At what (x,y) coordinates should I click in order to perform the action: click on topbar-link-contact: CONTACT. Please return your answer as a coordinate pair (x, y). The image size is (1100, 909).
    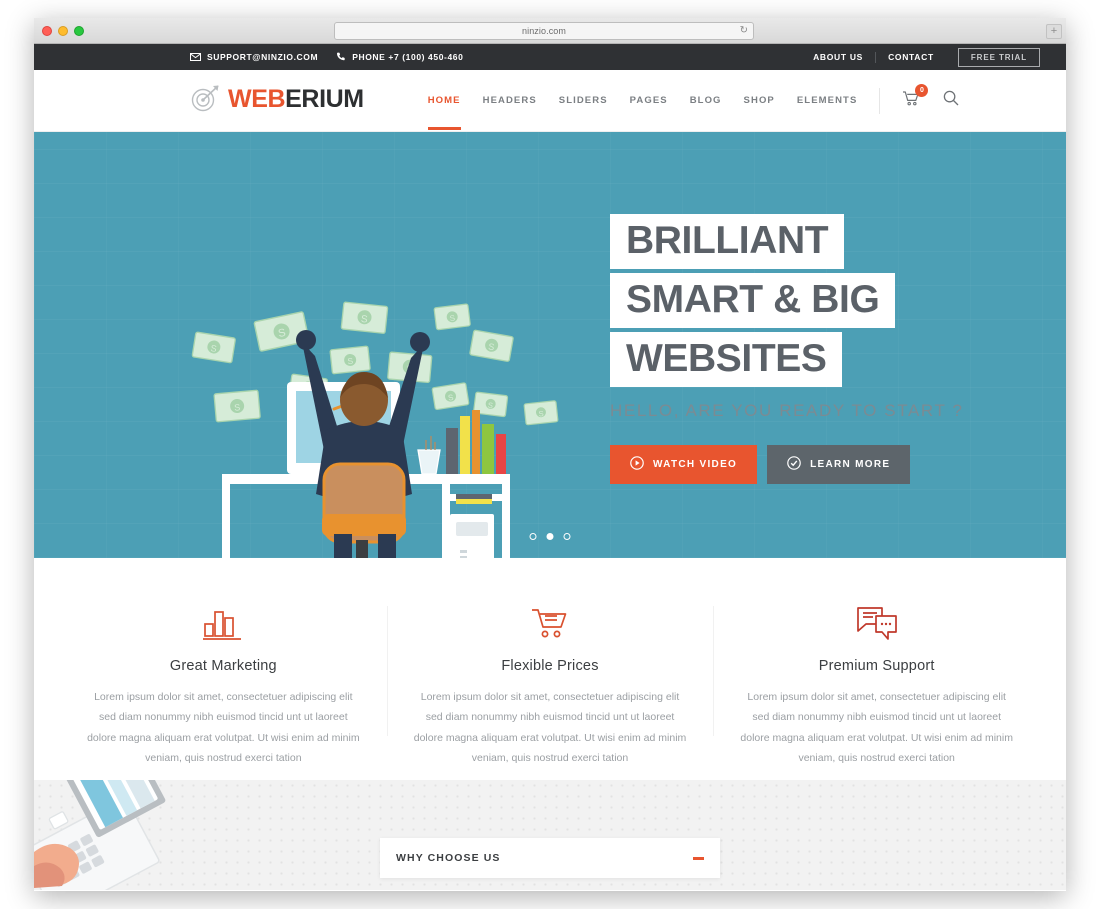
    Looking at the image, I should click on (911, 57).